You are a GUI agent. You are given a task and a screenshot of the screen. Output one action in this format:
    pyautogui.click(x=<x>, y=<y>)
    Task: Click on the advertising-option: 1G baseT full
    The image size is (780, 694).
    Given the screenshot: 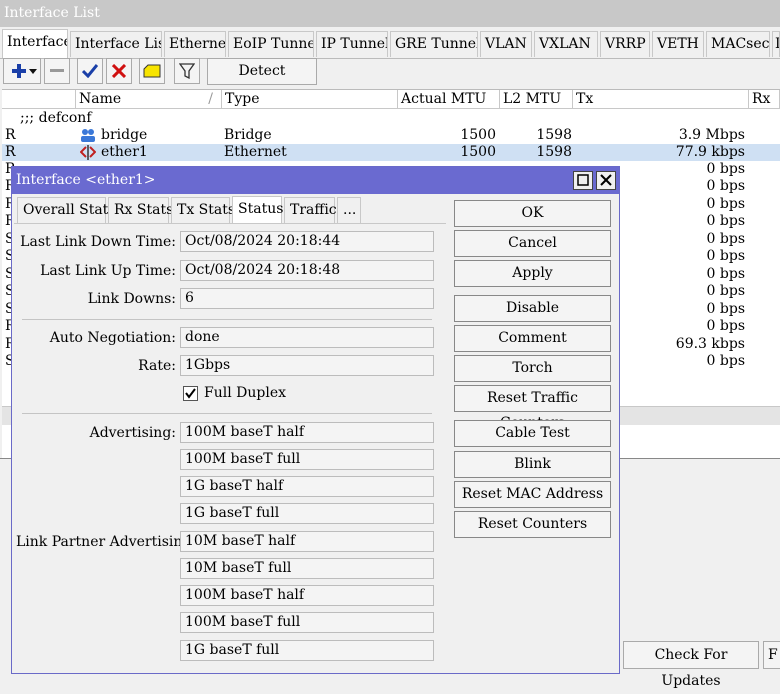 What is the action you would take?
    pyautogui.click(x=307, y=513)
    